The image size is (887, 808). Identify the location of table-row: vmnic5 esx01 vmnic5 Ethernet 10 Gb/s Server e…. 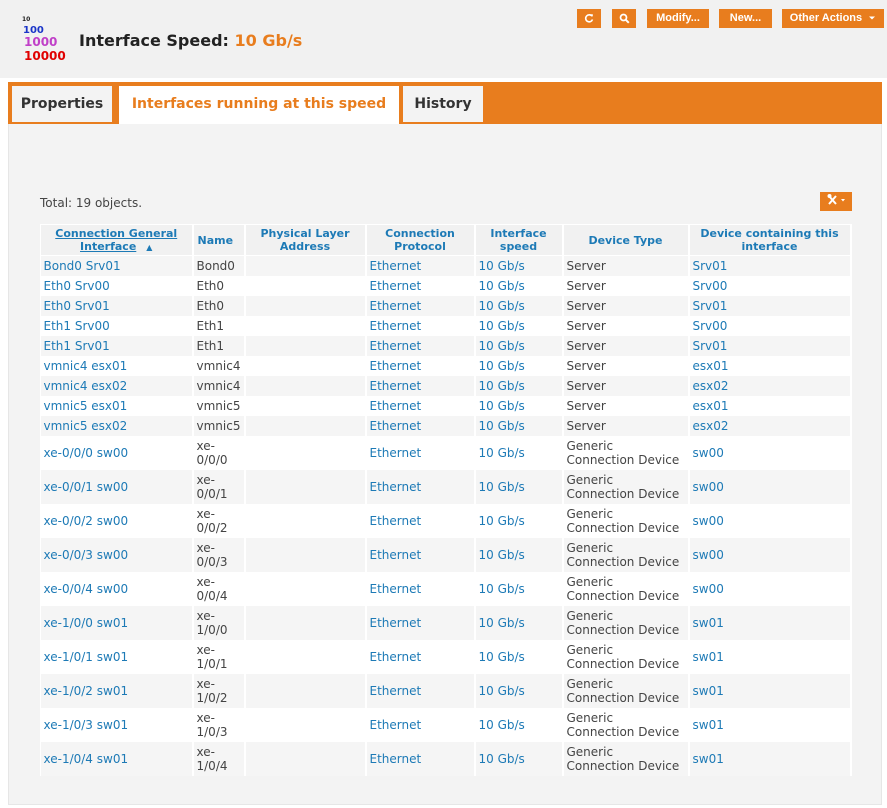
(446, 405).